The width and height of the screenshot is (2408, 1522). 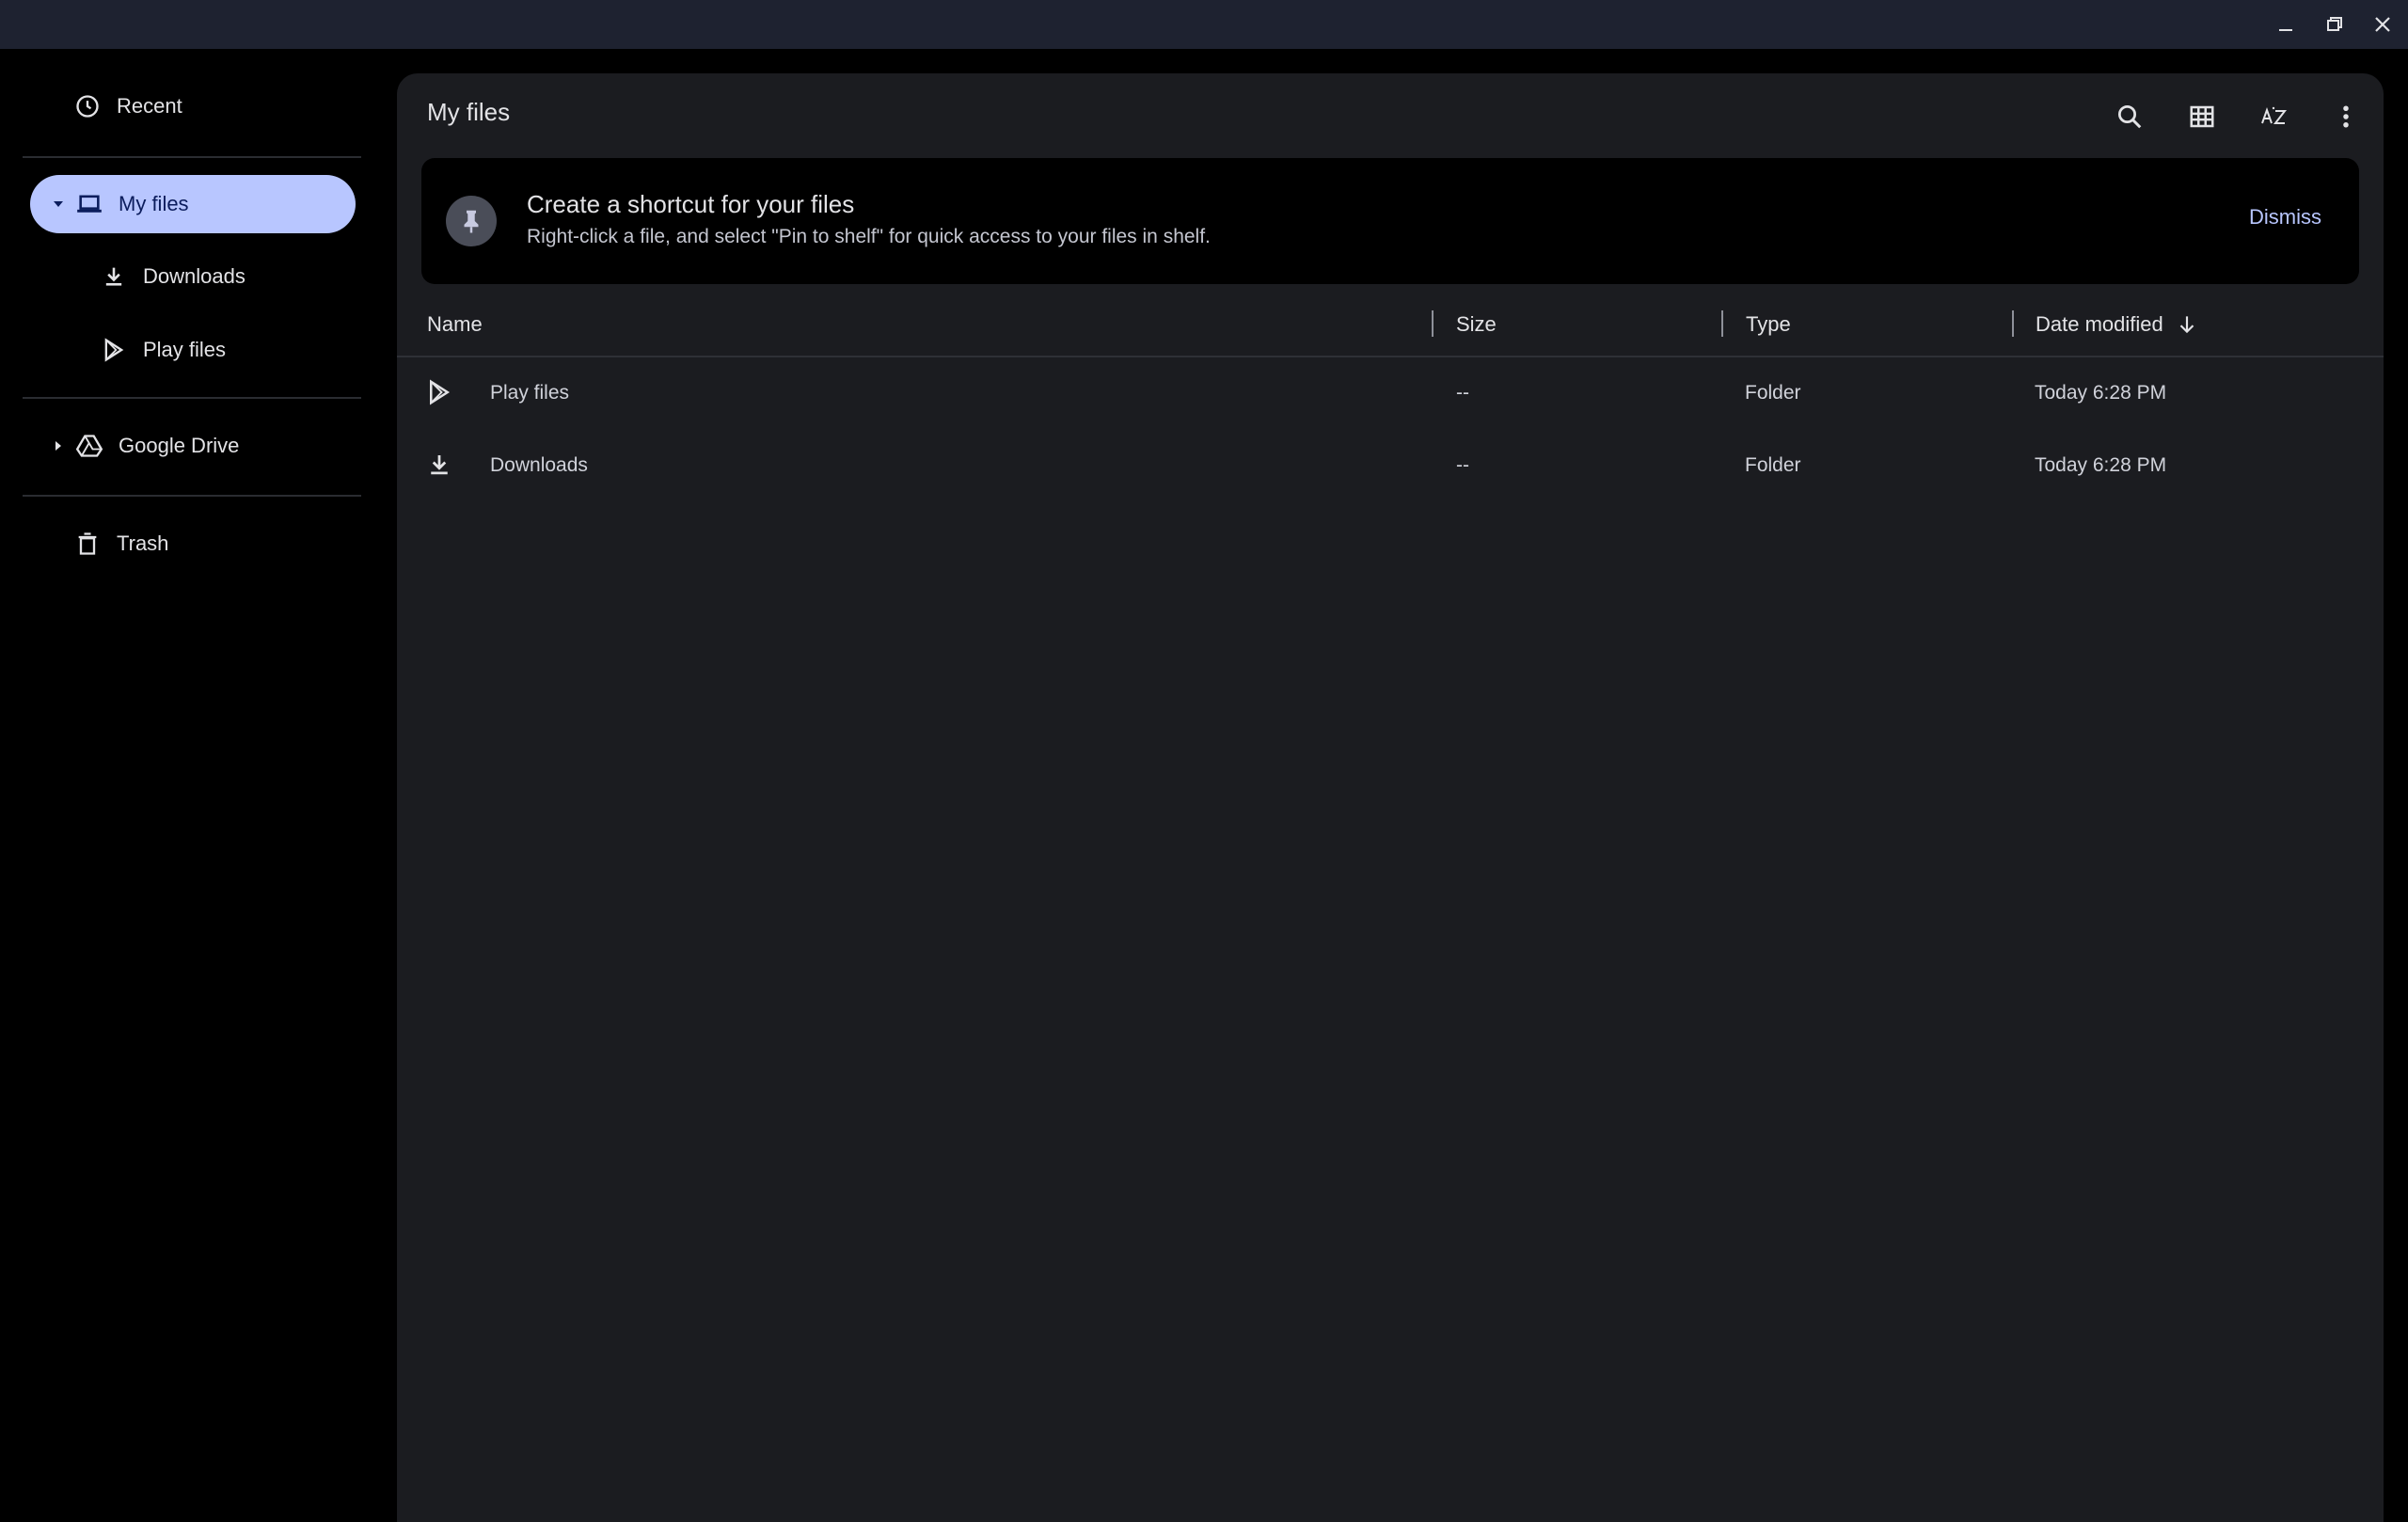 I want to click on column-header-type: Type, so click(x=1769, y=325).